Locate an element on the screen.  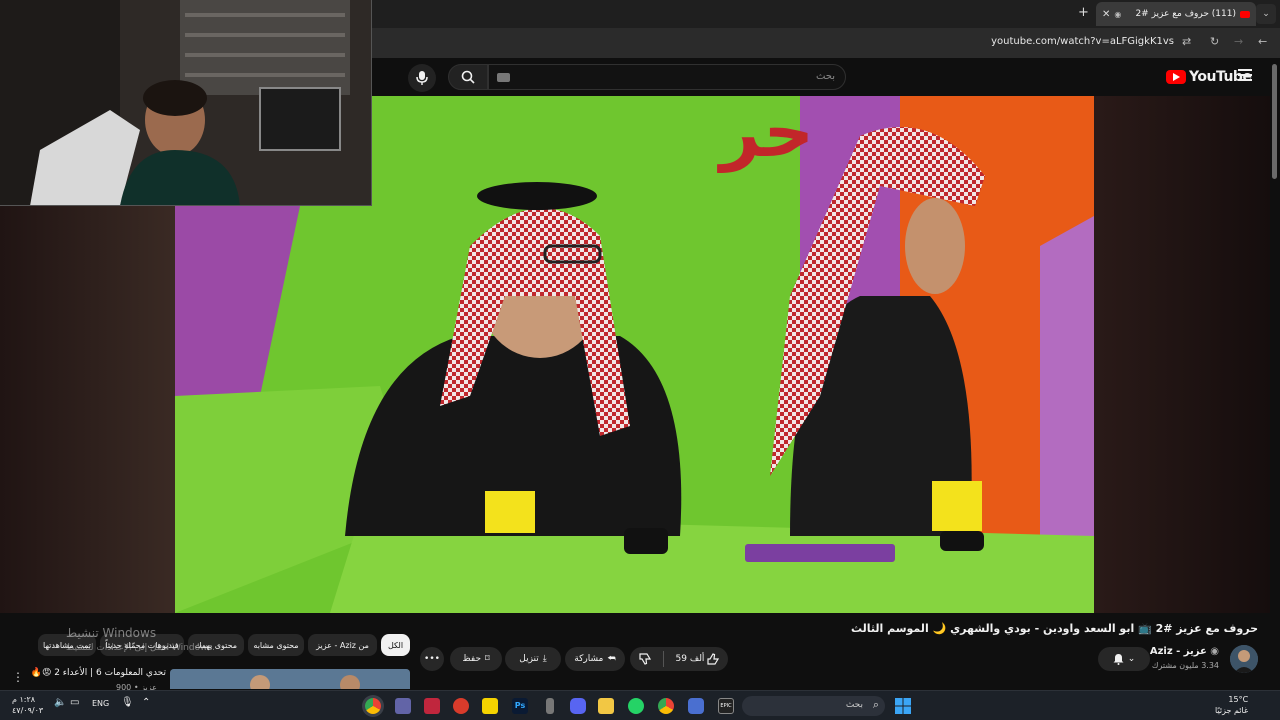
thumbnail-image is located at coordinates (290, 679).